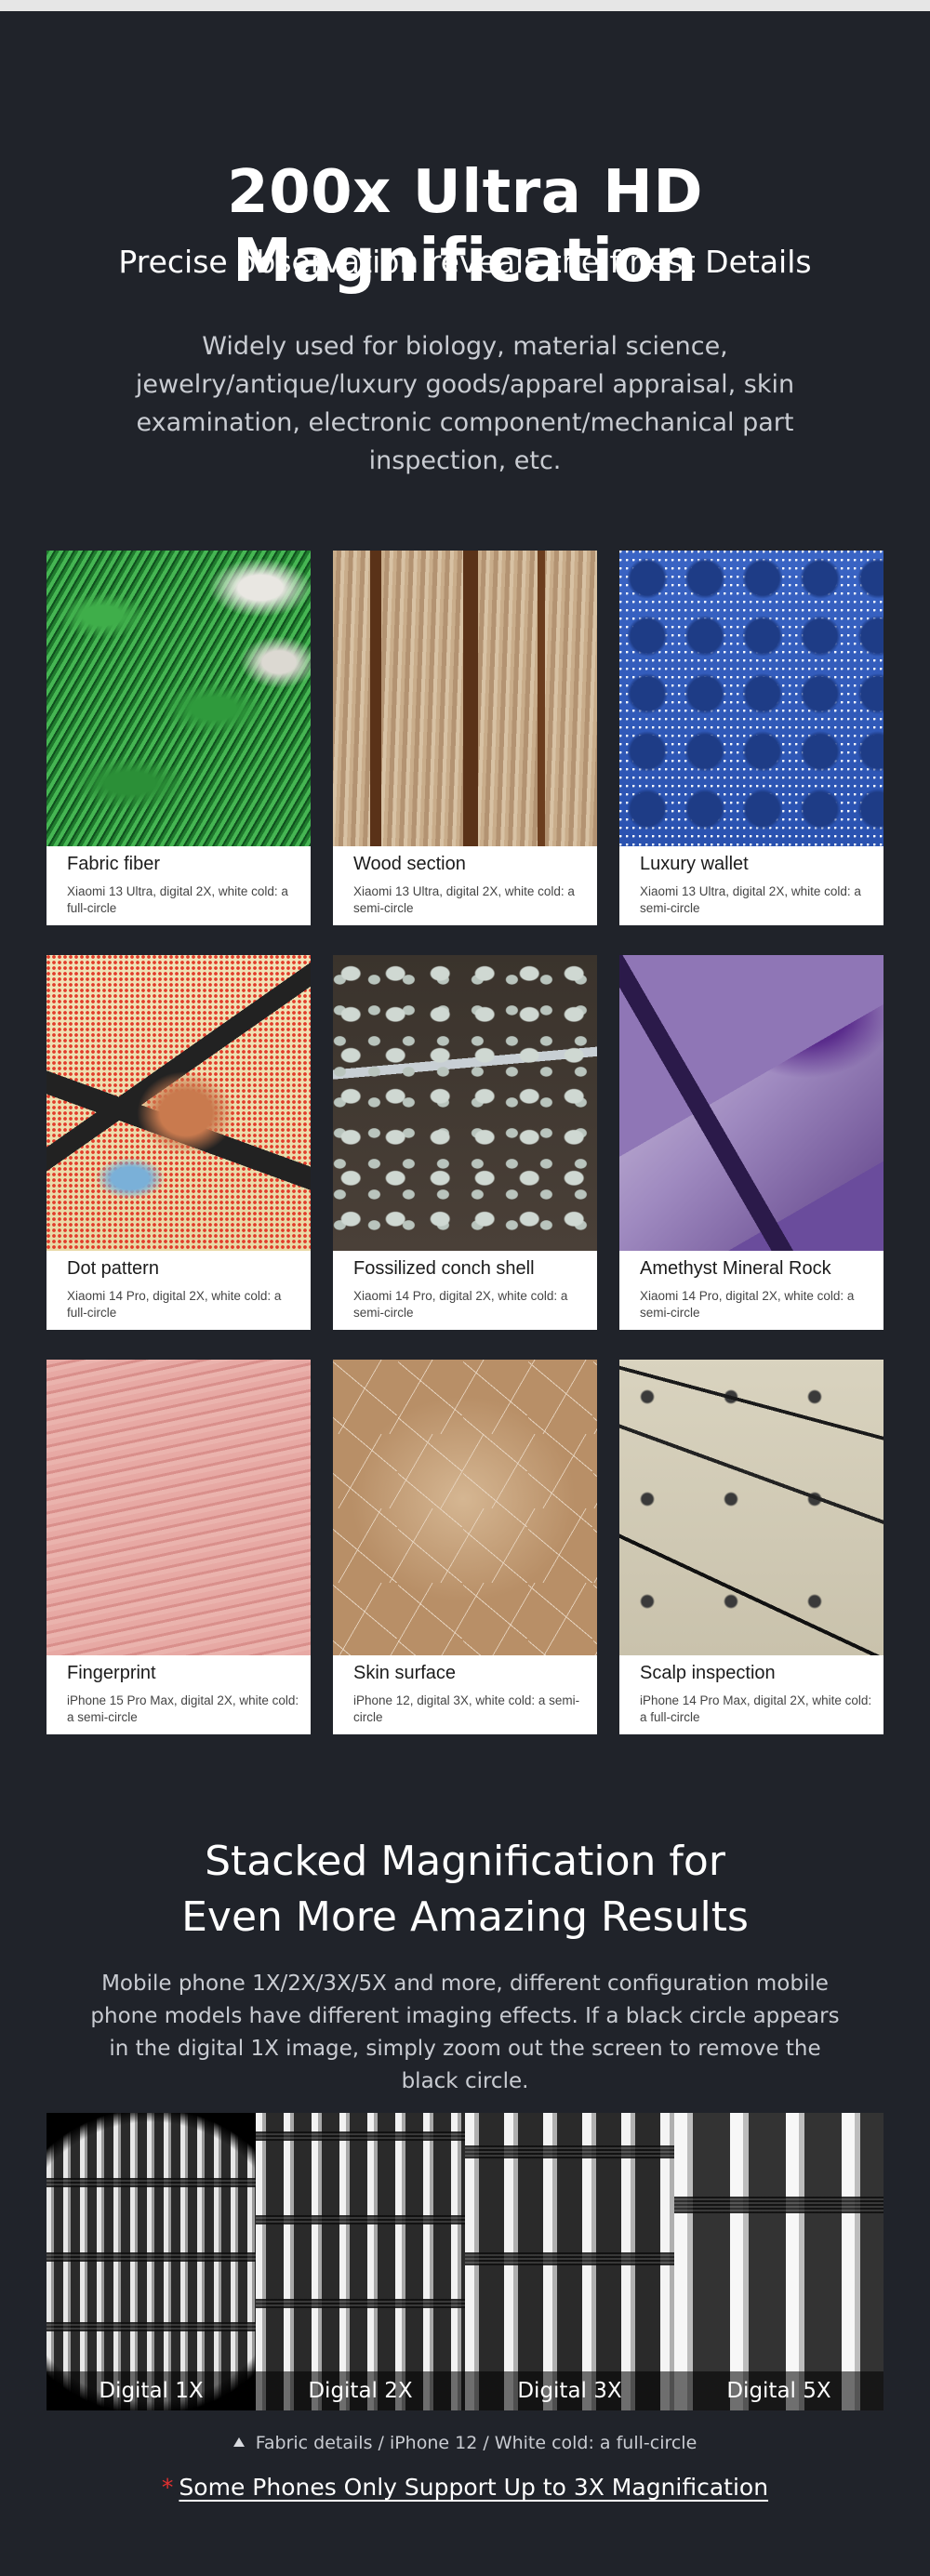 The image size is (930, 2576). Describe the element at coordinates (405, 1673) in the screenshot. I see `sample-name: Skin surface` at that location.